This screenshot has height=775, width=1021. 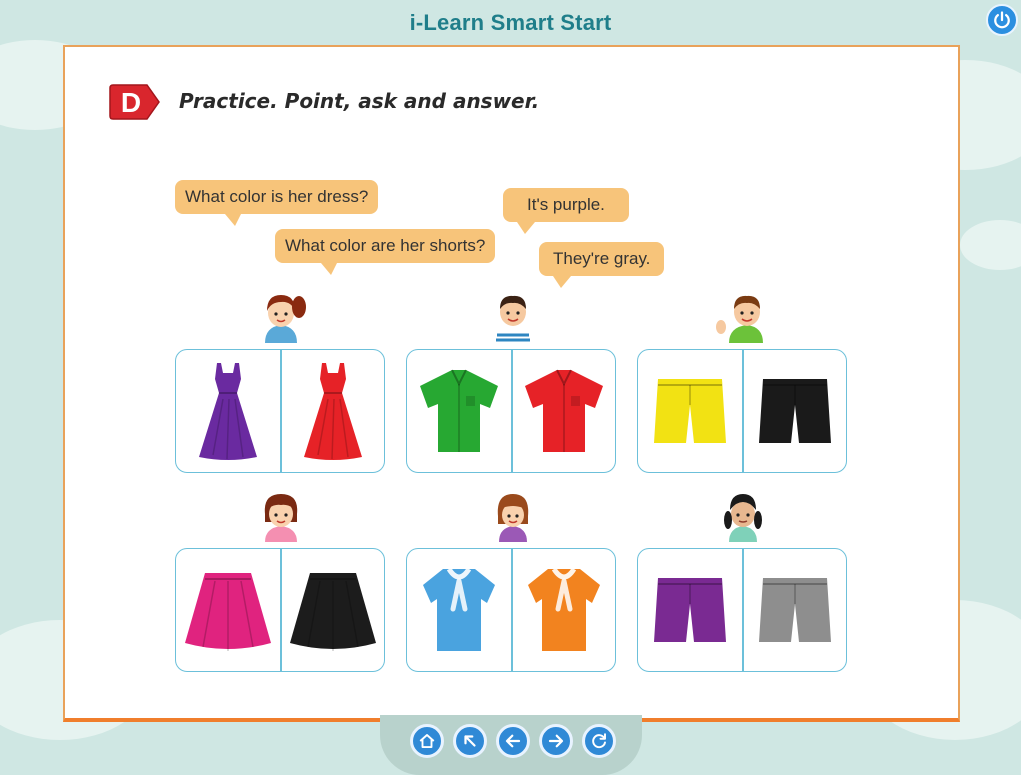 I want to click on replay-button, so click(x=599, y=741).